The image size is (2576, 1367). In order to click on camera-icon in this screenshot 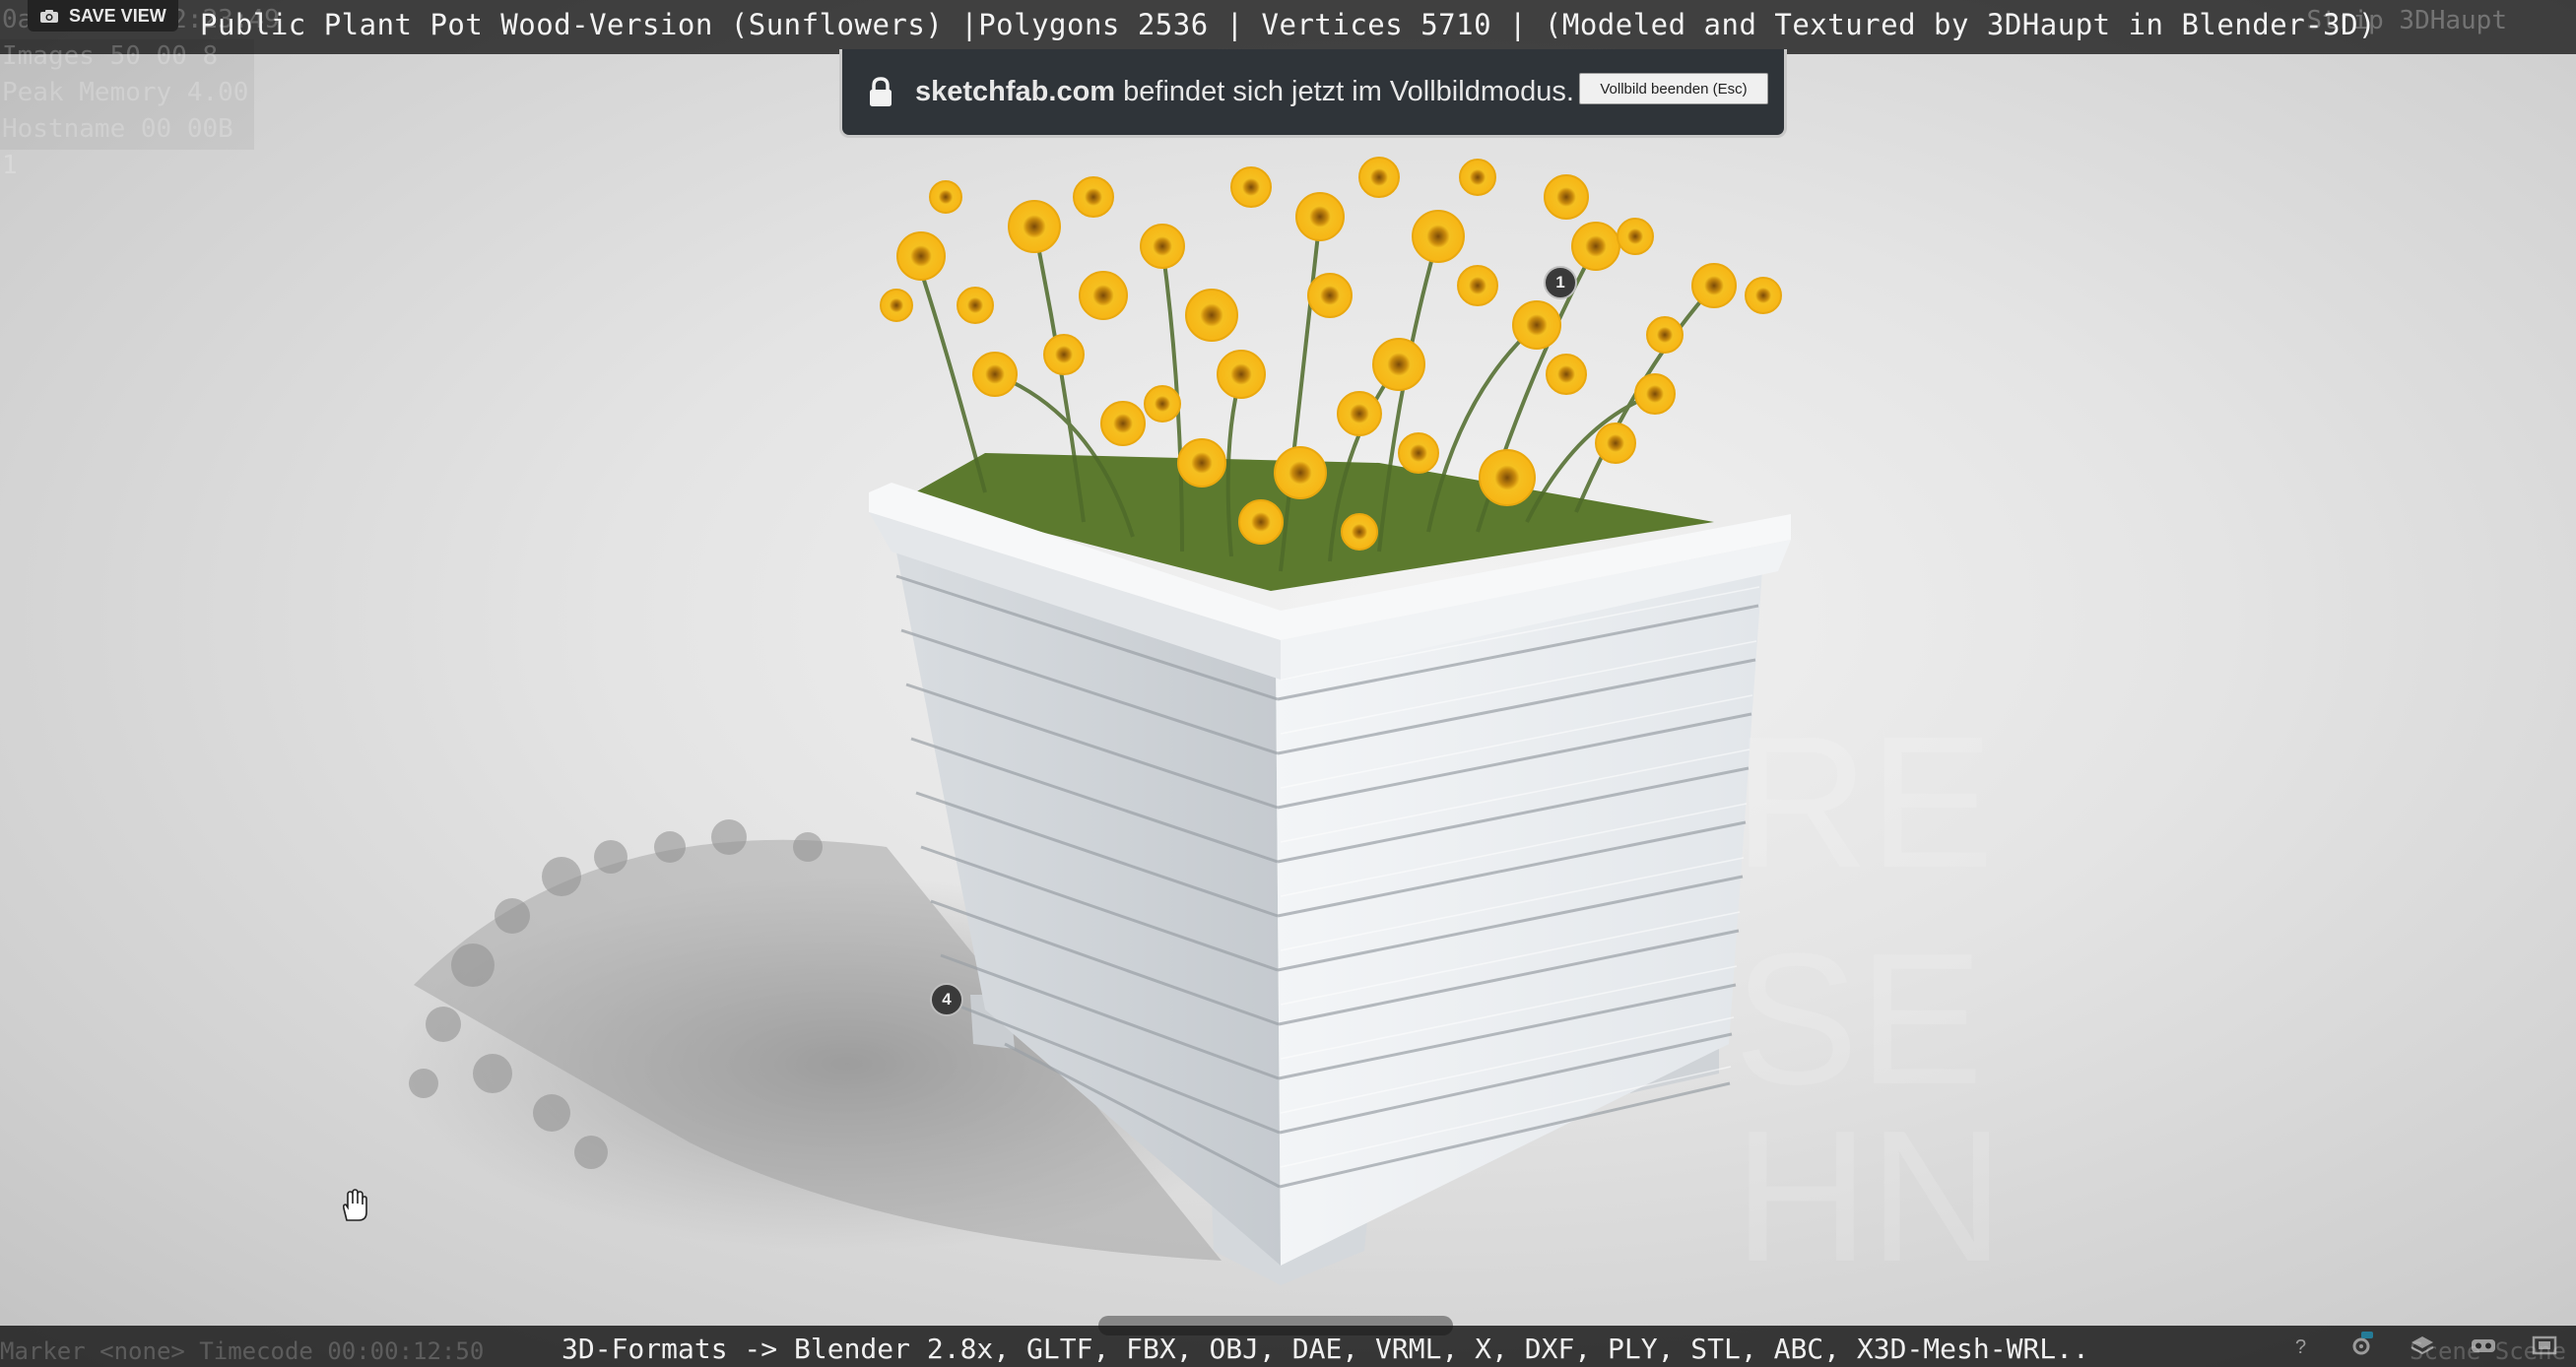, I will do `click(49, 16)`.